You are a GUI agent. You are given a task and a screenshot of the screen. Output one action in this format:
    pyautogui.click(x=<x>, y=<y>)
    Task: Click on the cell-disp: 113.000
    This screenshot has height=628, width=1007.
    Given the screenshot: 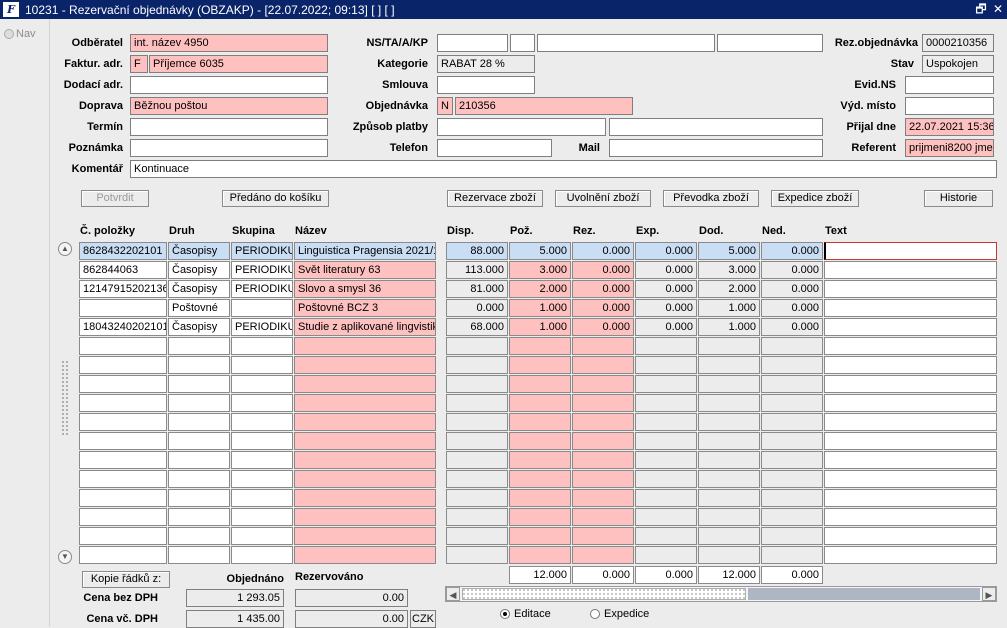 What is the action you would take?
    pyautogui.click(x=477, y=270)
    